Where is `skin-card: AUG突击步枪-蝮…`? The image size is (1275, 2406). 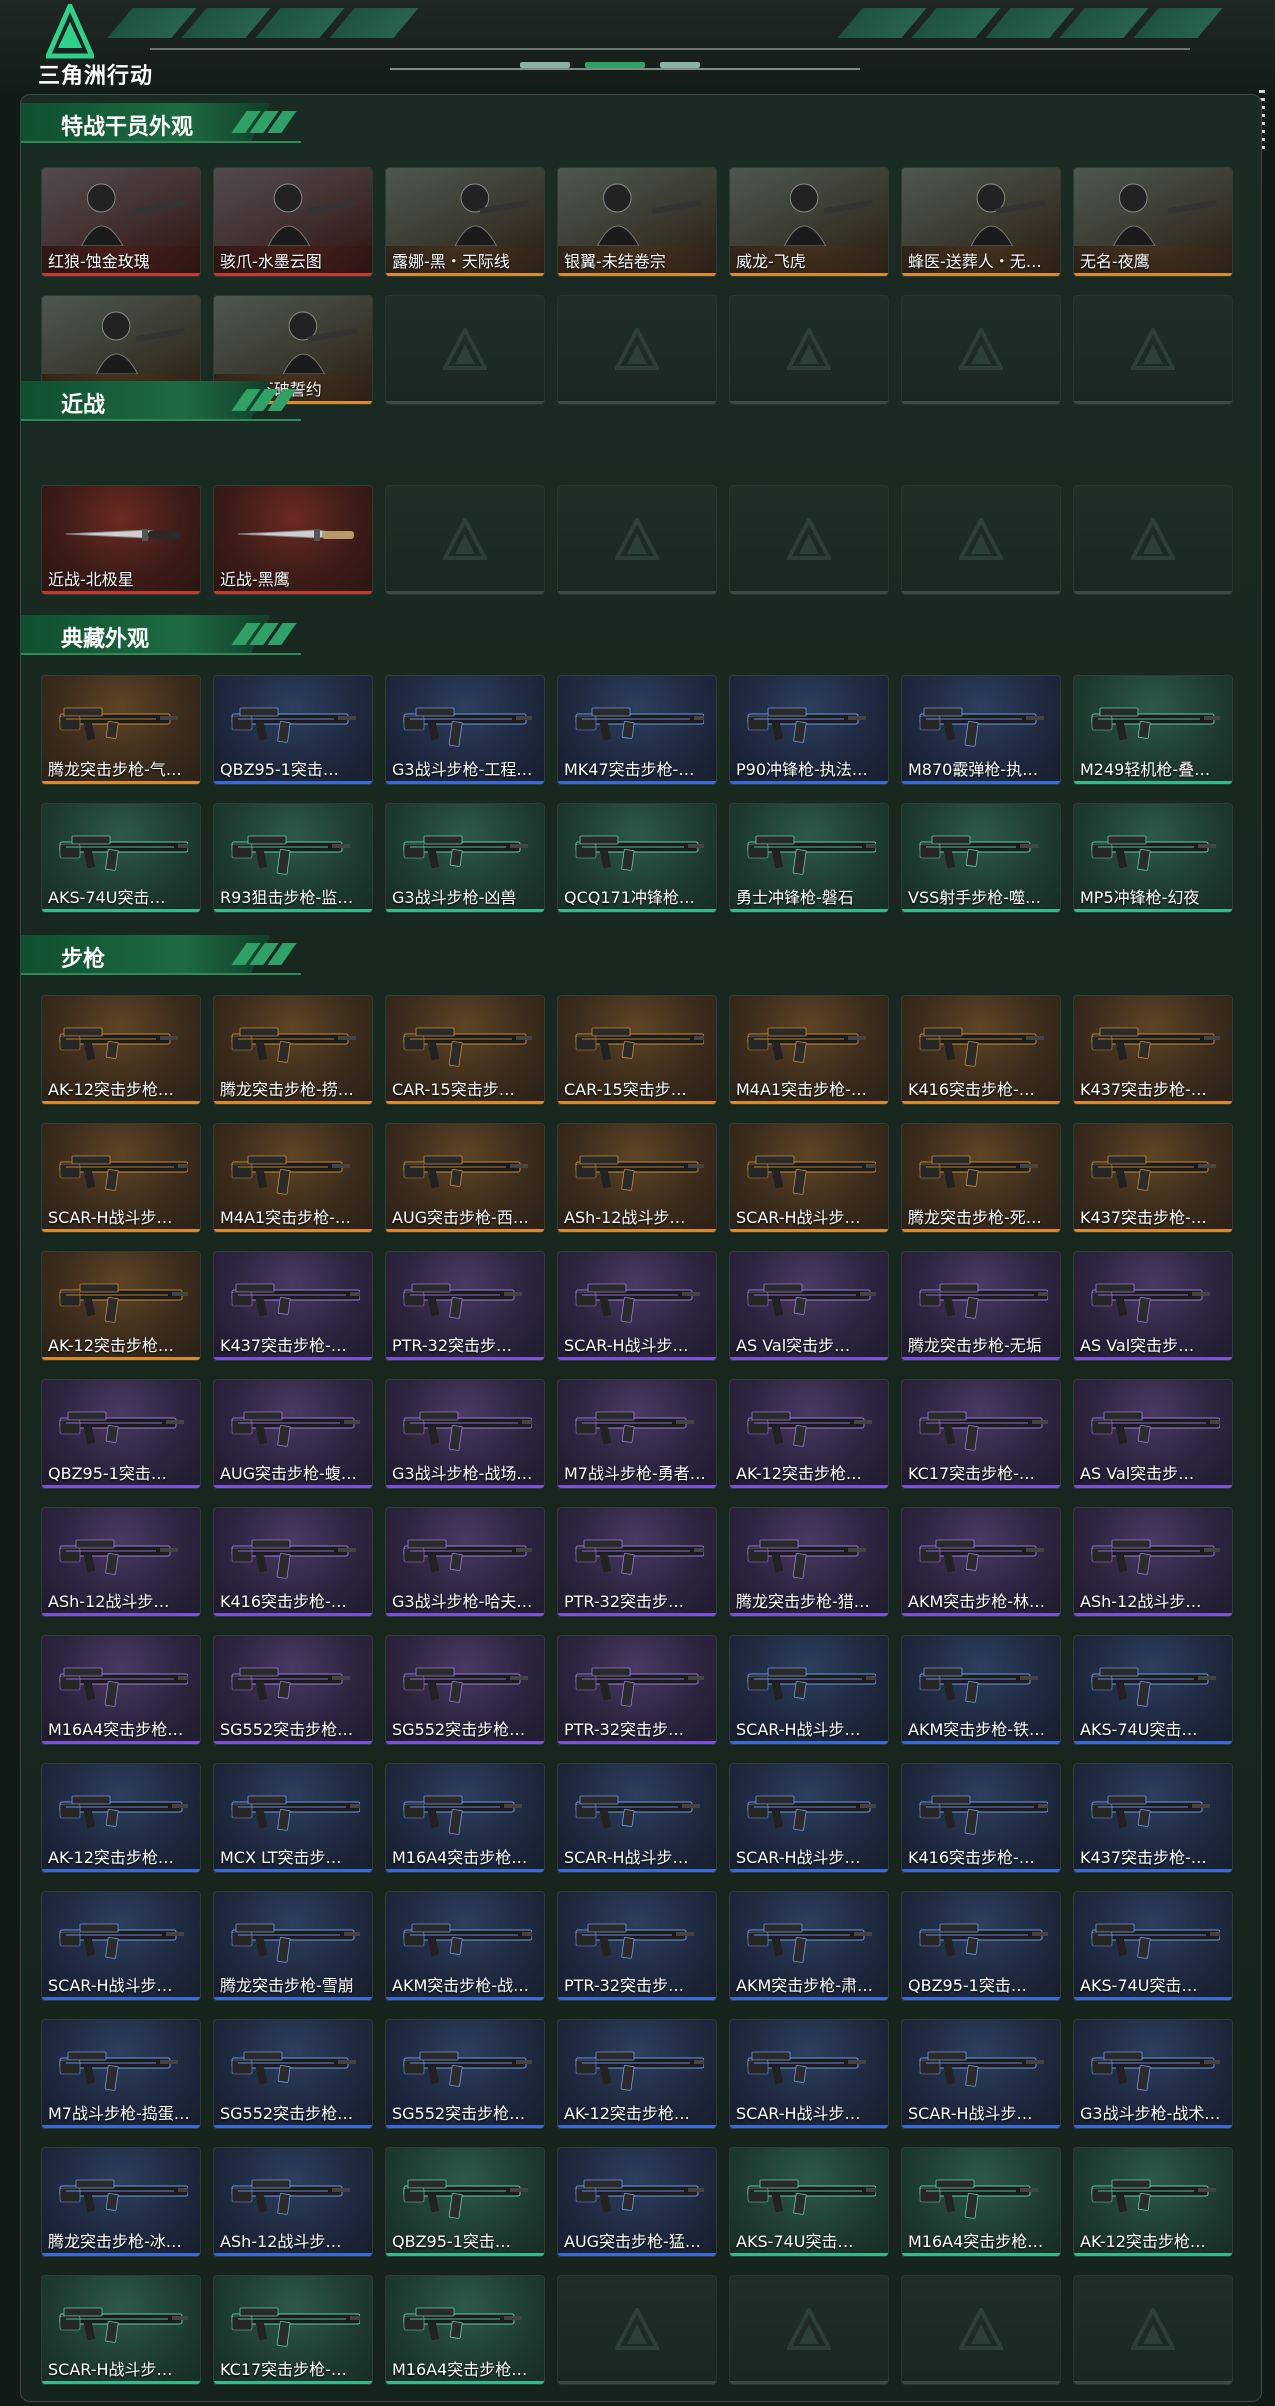 skin-card: AUG突击步枪-蝮… is located at coordinates (293, 1434).